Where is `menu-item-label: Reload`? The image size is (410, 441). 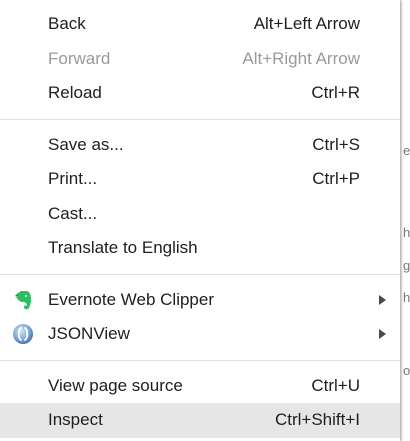 menu-item-label: Reload is located at coordinates (75, 93).